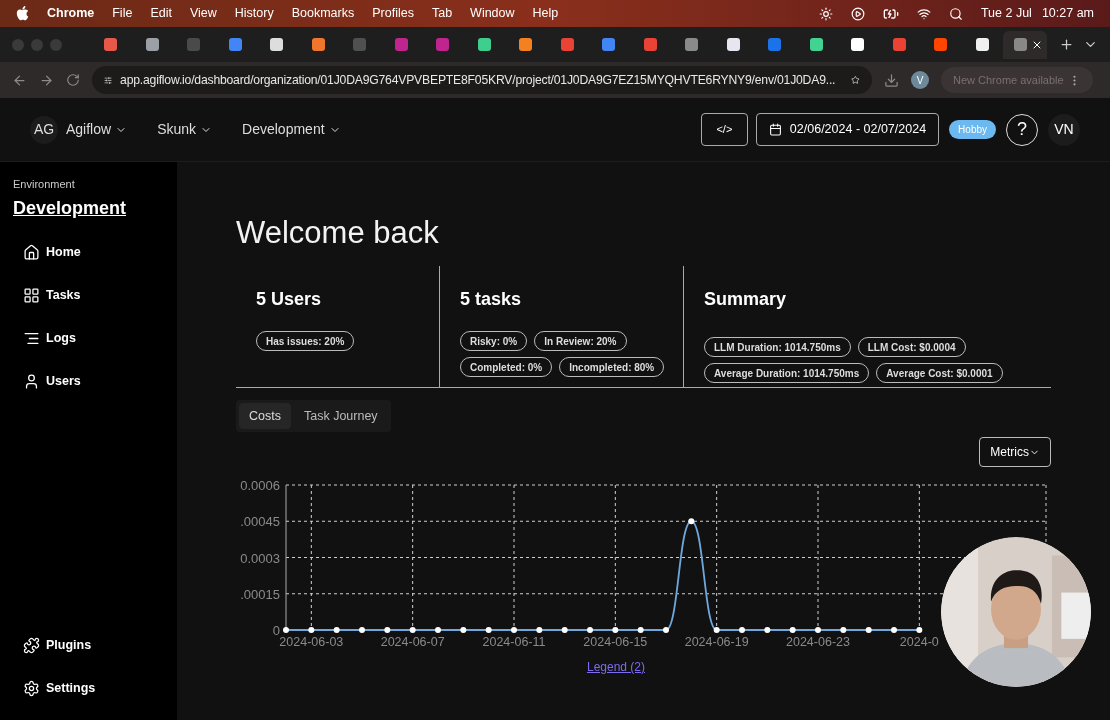 Image resolution: width=1110 pixels, height=720 pixels. Describe the element at coordinates (1015, 452) in the screenshot. I see `metrics-dropdown: Metrics` at that location.